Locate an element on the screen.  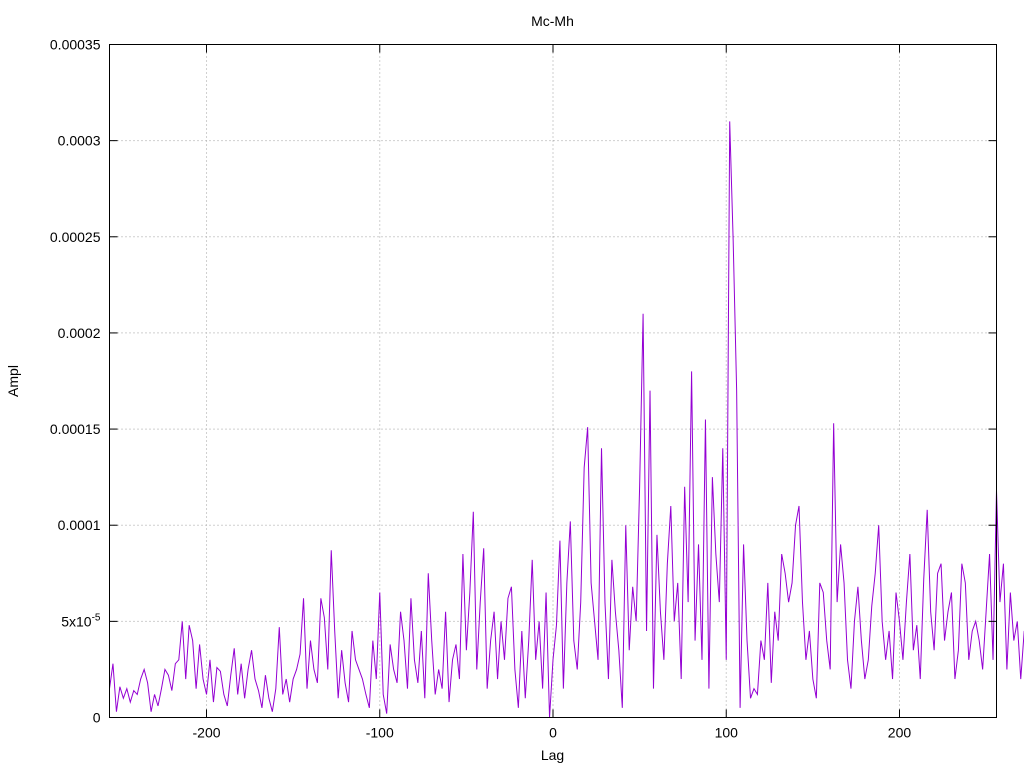
y-axis-title: Ampl is located at coordinates (13, 381).